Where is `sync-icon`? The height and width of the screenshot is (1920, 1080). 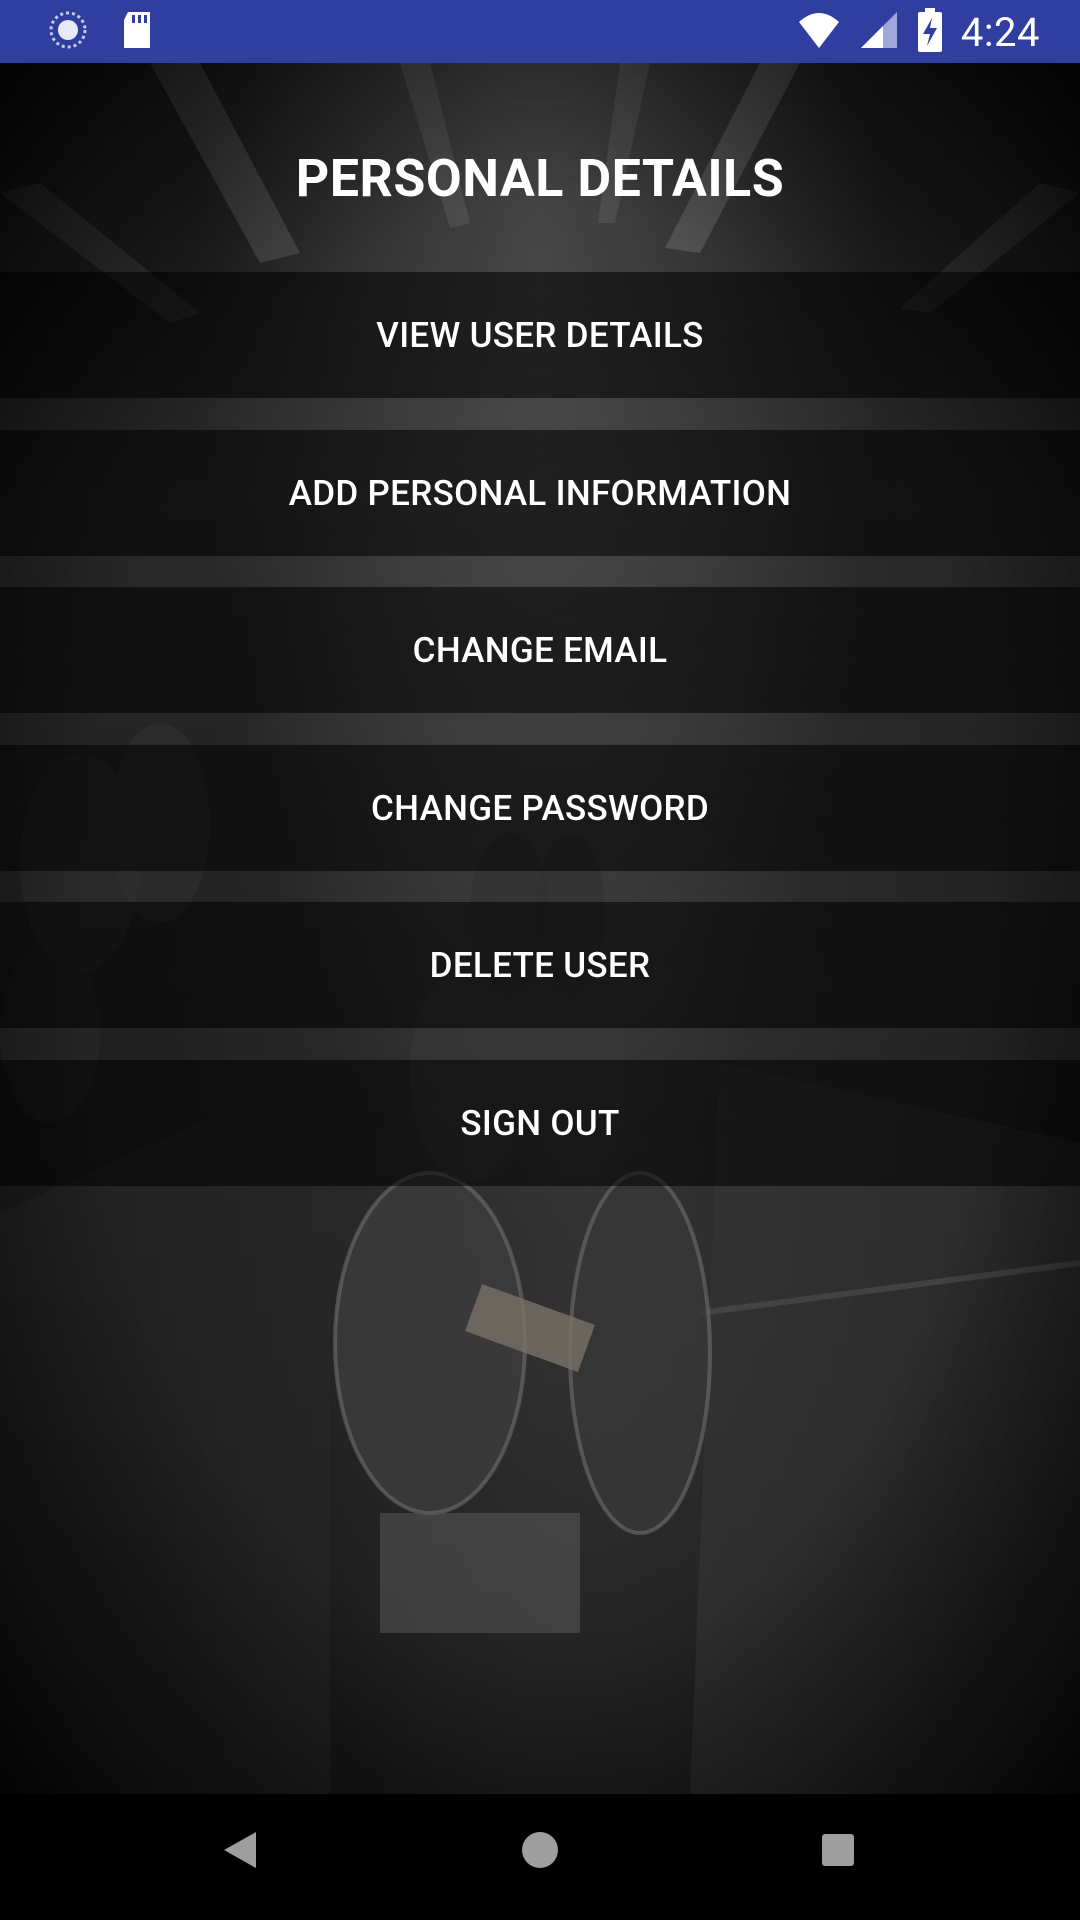 sync-icon is located at coordinates (68, 32).